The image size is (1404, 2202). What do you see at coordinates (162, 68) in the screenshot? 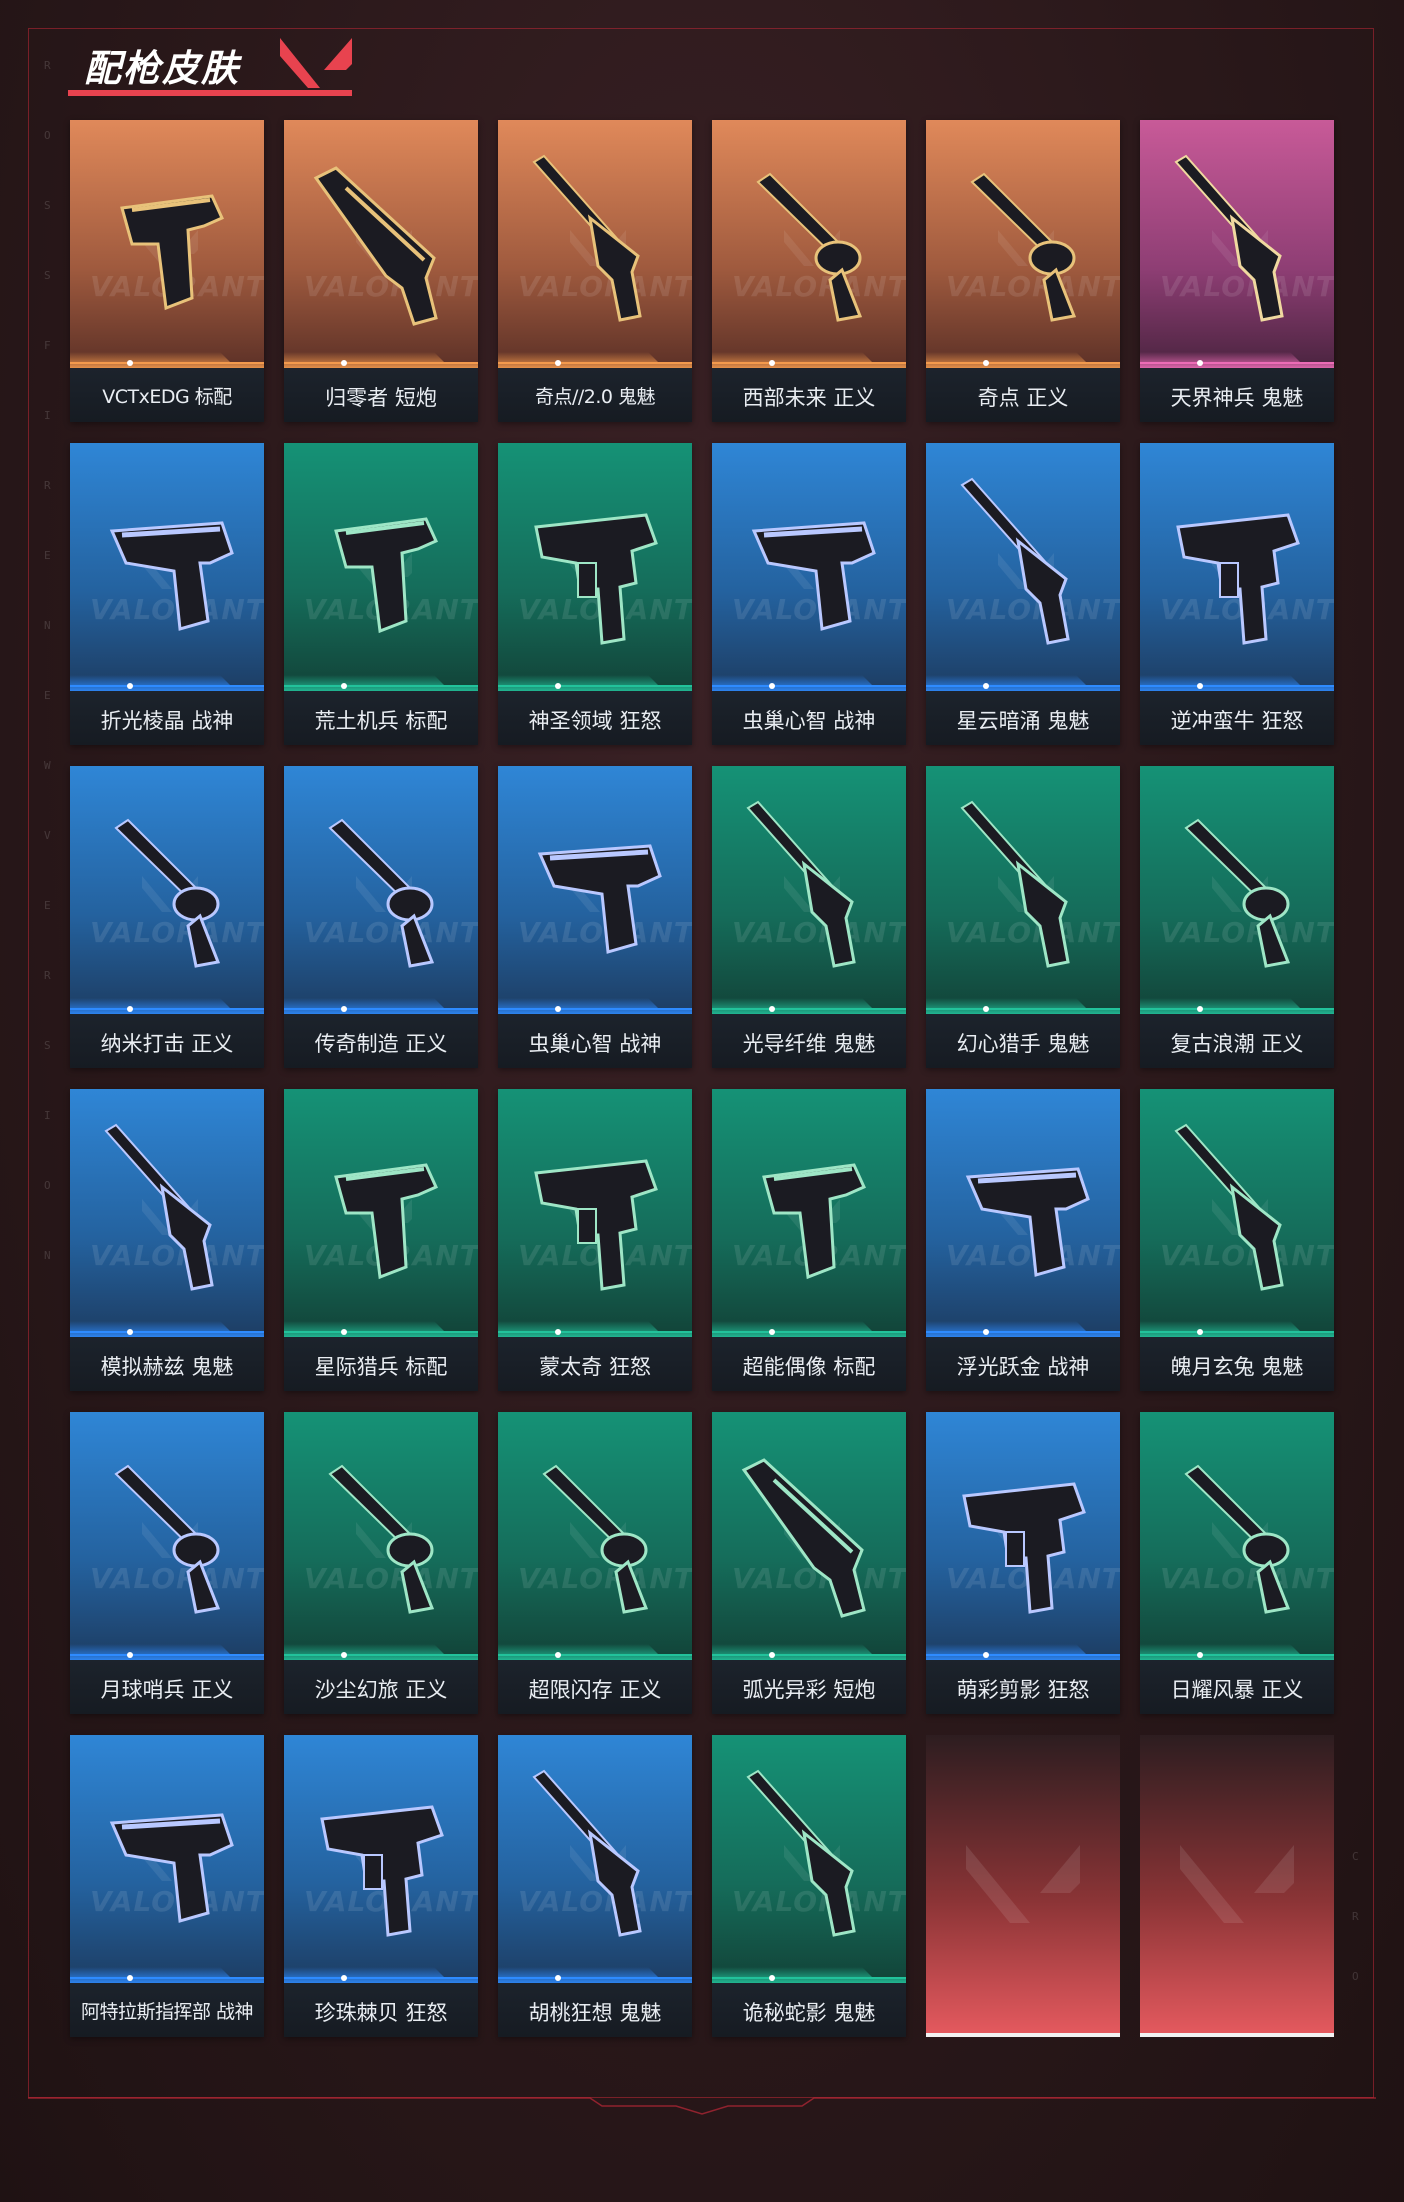
I see `section-title: 配枪皮肤` at bounding box center [162, 68].